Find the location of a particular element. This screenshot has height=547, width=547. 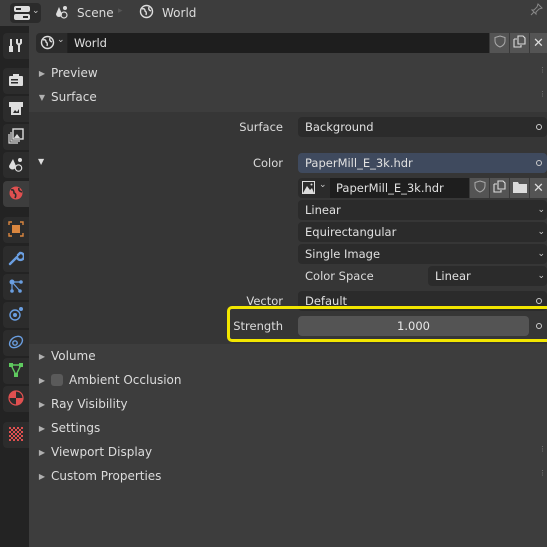

color-space-dropdown: Linear ⌄ is located at coordinates (487, 276).